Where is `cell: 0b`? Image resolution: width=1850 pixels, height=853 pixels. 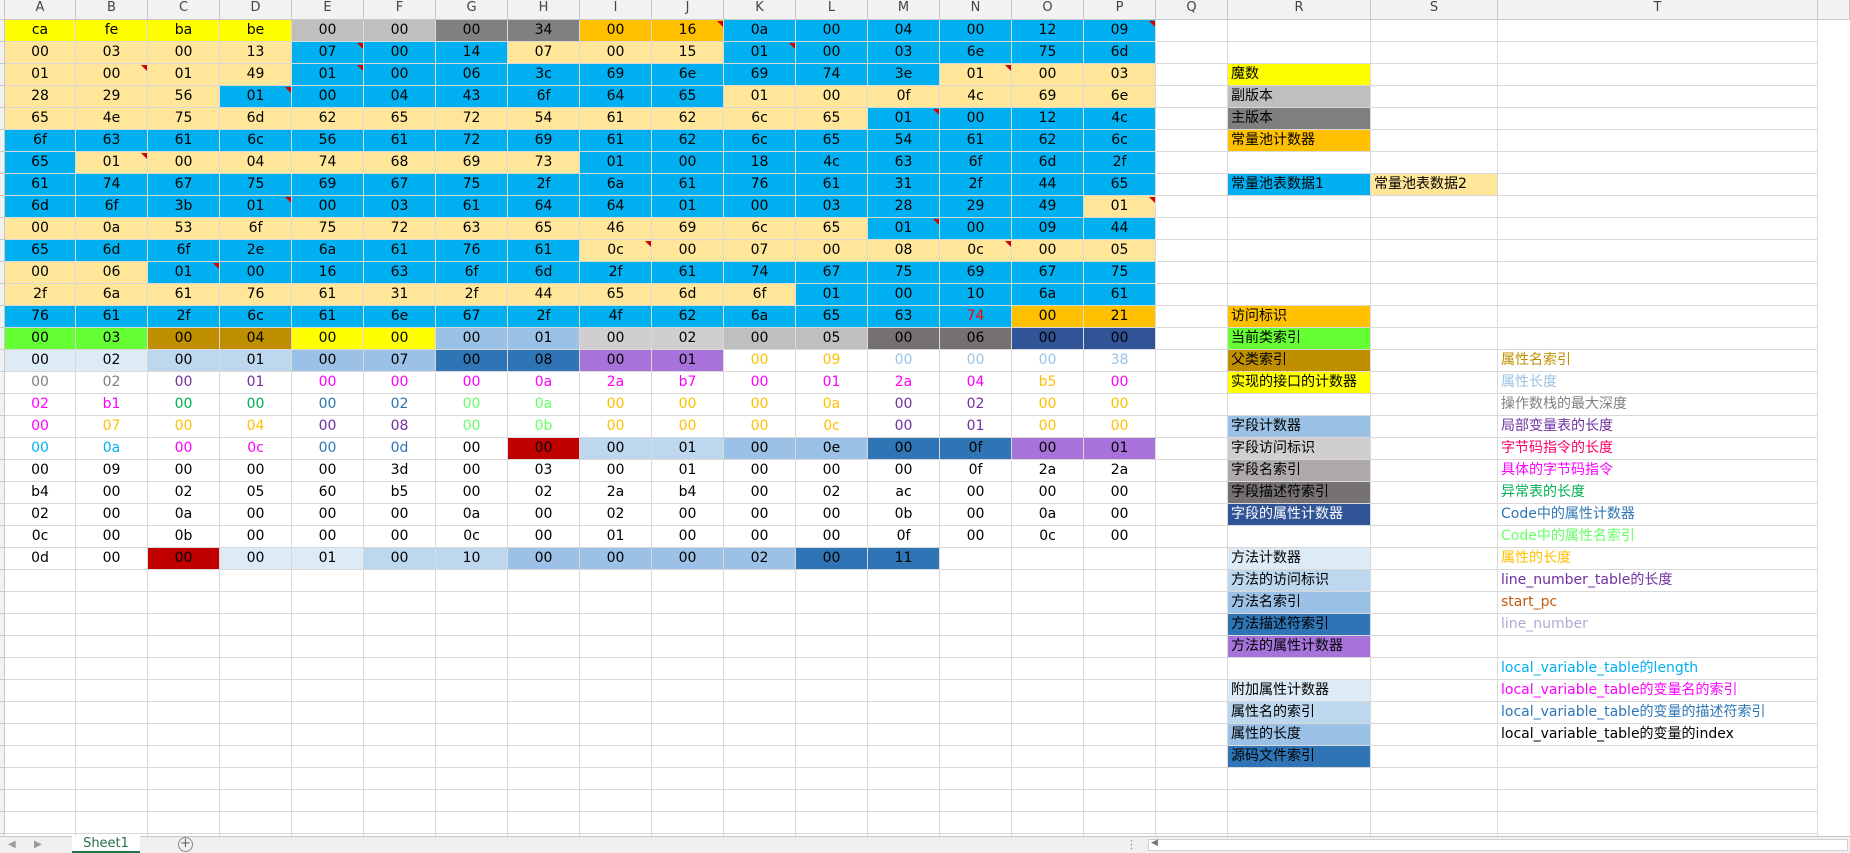
cell: 0b is located at coordinates (904, 515).